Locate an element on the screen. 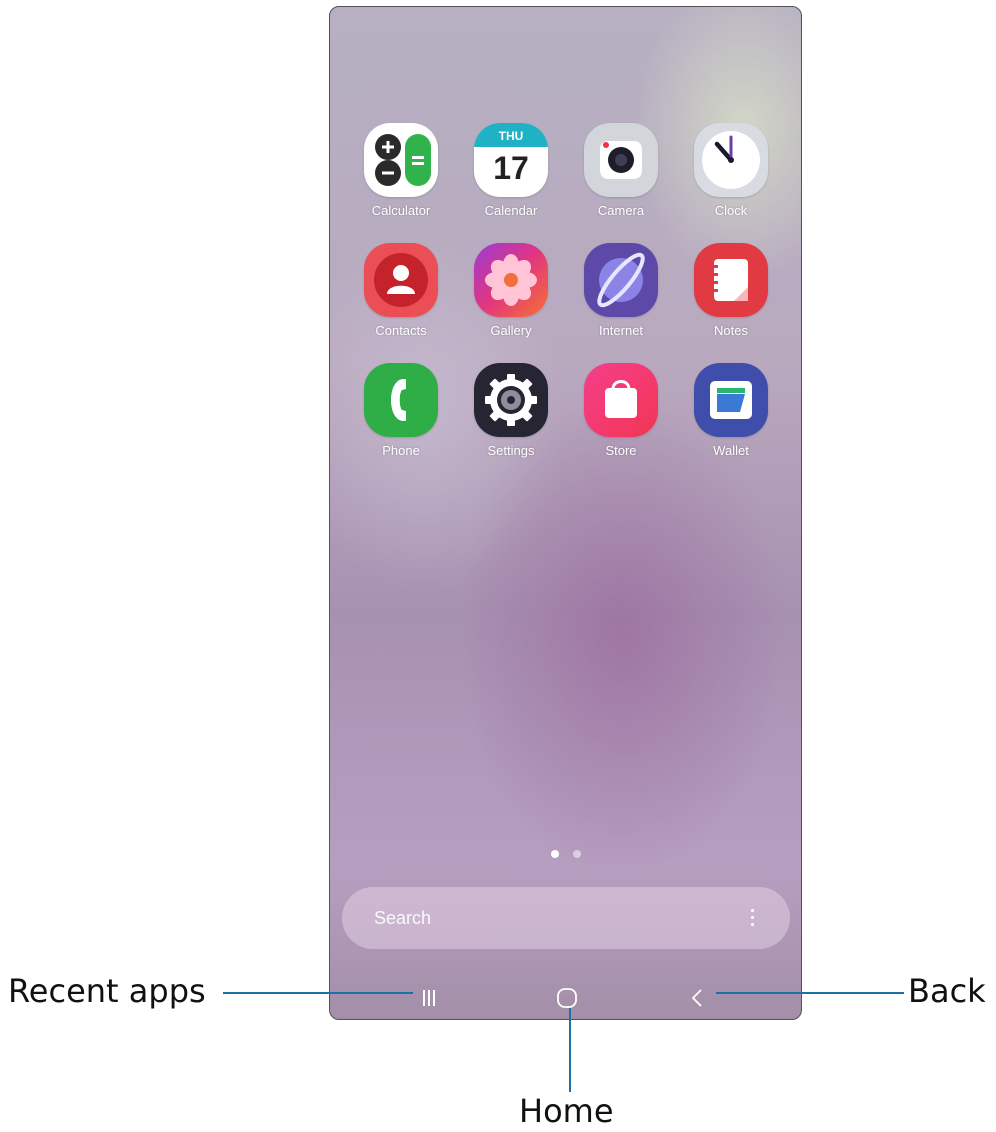 This screenshot has height=1132, width=996. app-label: Calendar is located at coordinates (511, 210).